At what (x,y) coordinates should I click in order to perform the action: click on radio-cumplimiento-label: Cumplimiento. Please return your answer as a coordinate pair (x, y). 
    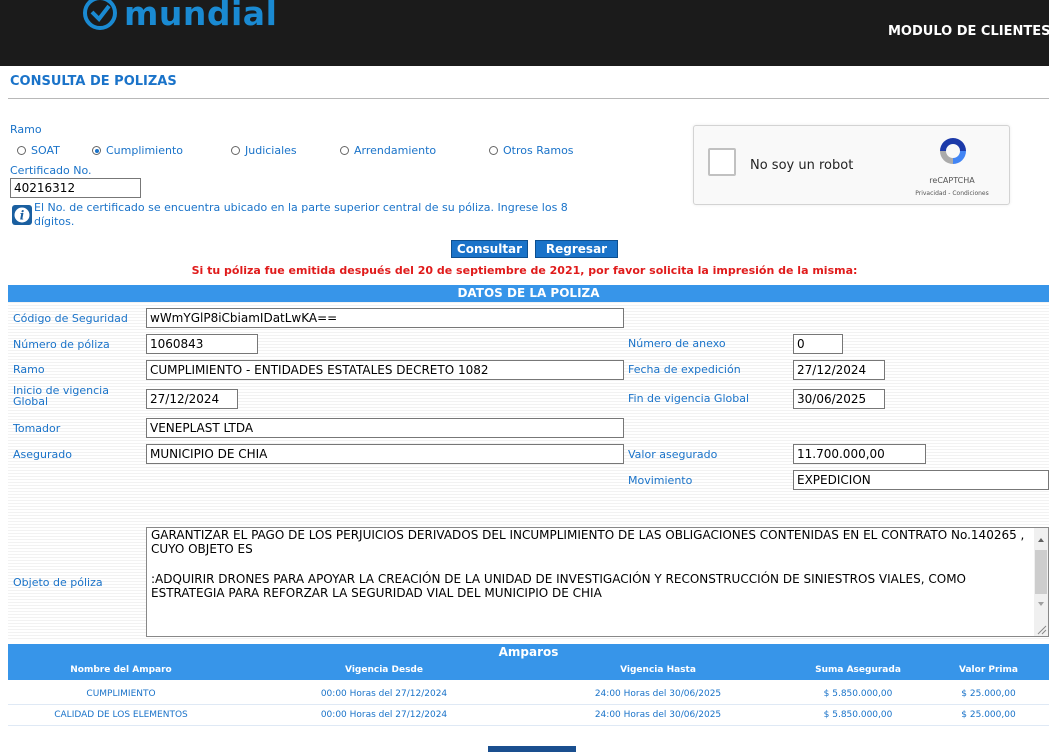
    Looking at the image, I should click on (145, 150).